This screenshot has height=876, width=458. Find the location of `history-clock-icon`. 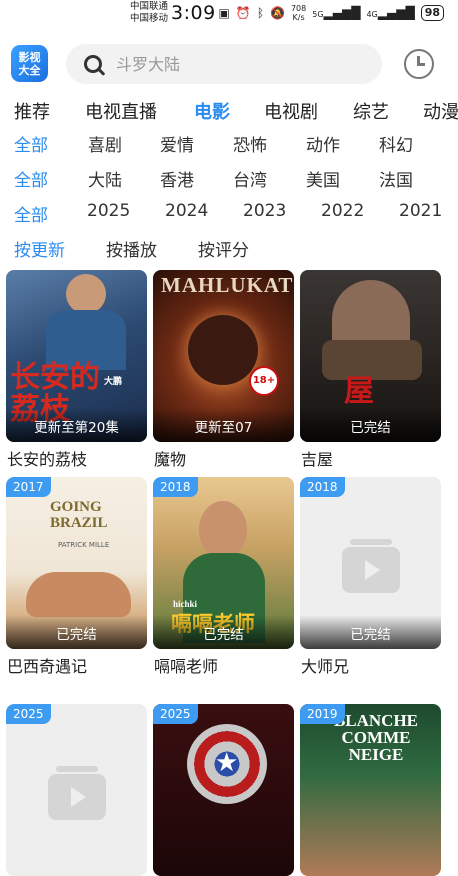

history-clock-icon is located at coordinates (419, 64).